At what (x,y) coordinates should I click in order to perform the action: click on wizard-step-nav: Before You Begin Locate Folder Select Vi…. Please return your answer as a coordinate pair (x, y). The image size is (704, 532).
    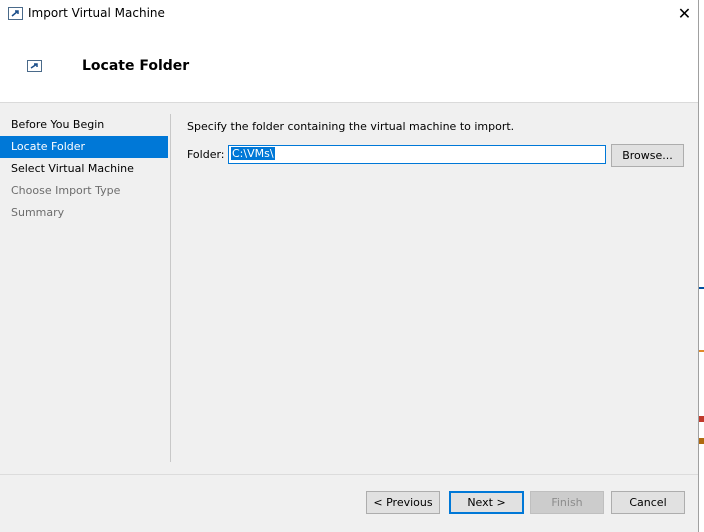
    Looking at the image, I should click on (85, 169).